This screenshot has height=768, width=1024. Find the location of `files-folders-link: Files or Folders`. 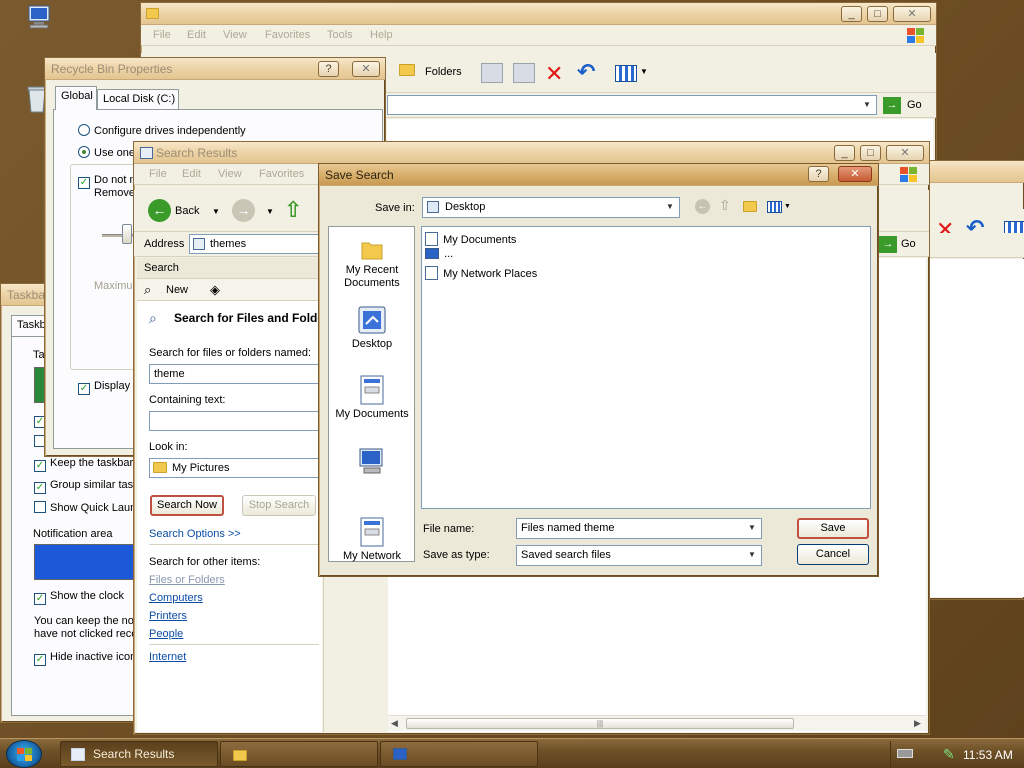

files-folders-link: Files or Folders is located at coordinates (187, 580).